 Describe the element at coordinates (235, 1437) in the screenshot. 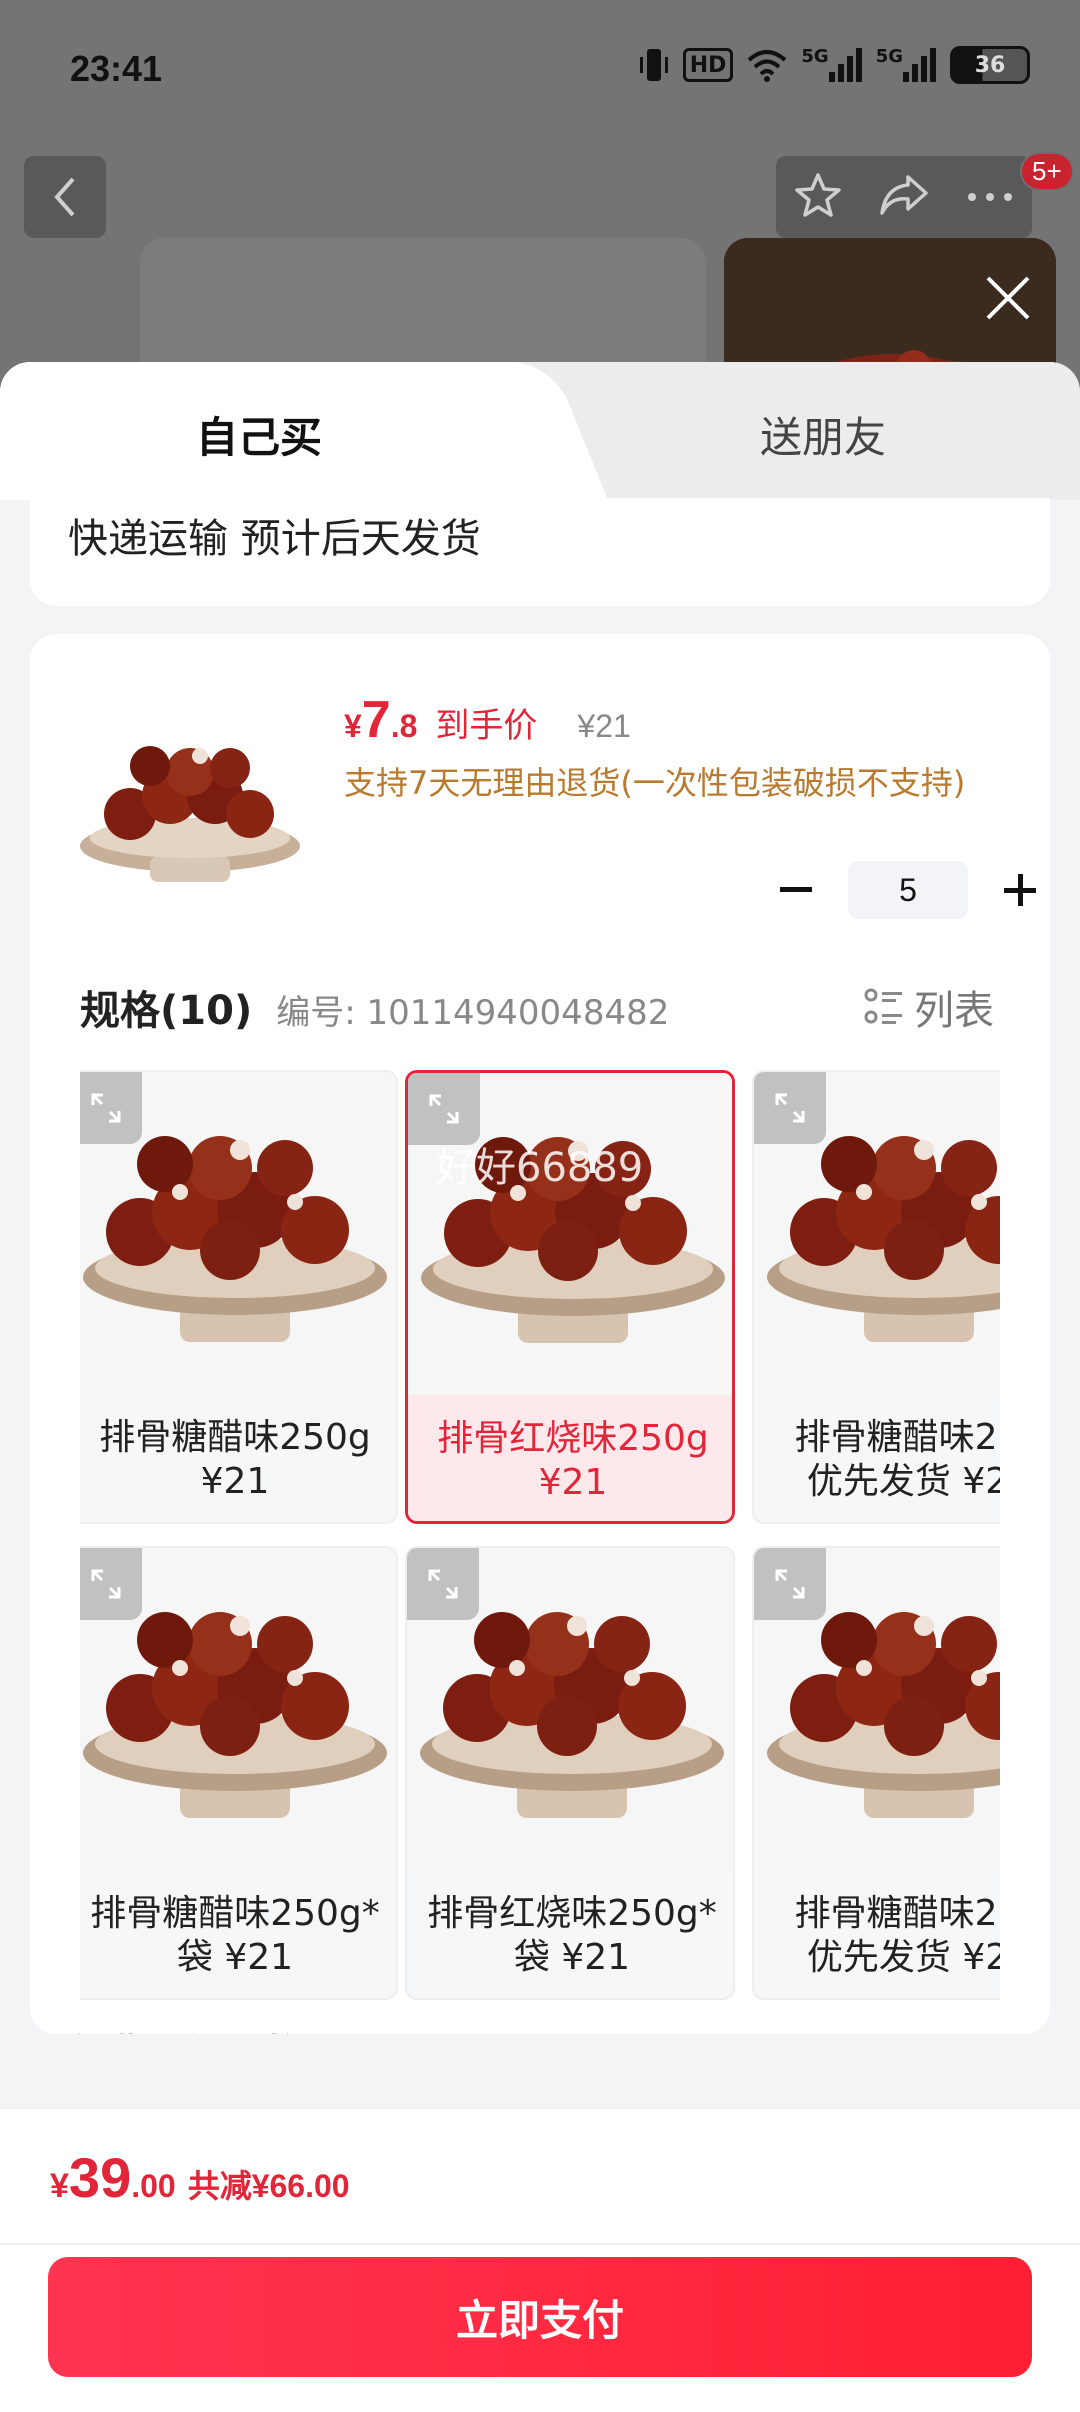

I see `variant-name: 排骨糖醋味250g` at that location.